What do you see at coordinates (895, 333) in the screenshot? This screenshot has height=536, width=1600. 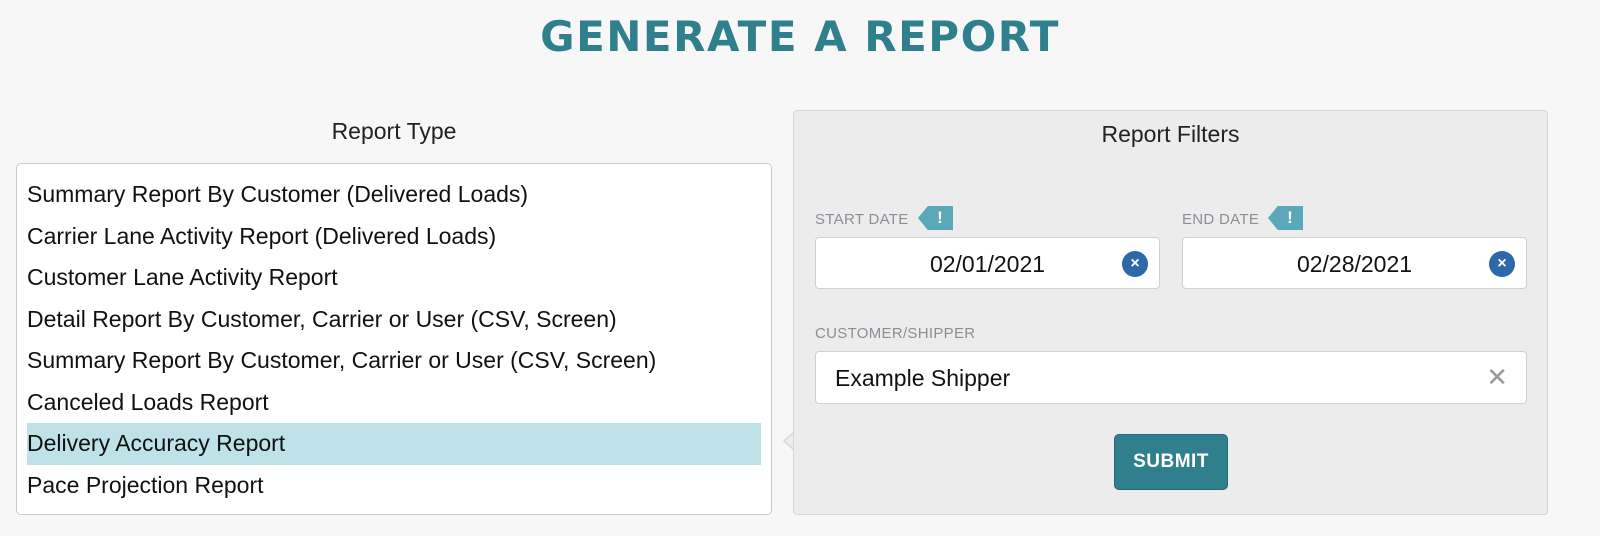 I see `customer-shipper-label: CUSTOMER/SHIPPER` at bounding box center [895, 333].